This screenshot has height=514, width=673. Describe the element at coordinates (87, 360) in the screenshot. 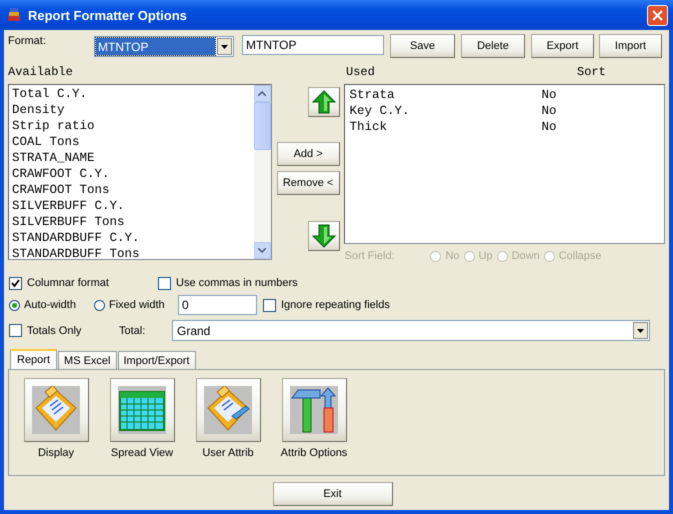

I see `tab: MS Excel` at that location.